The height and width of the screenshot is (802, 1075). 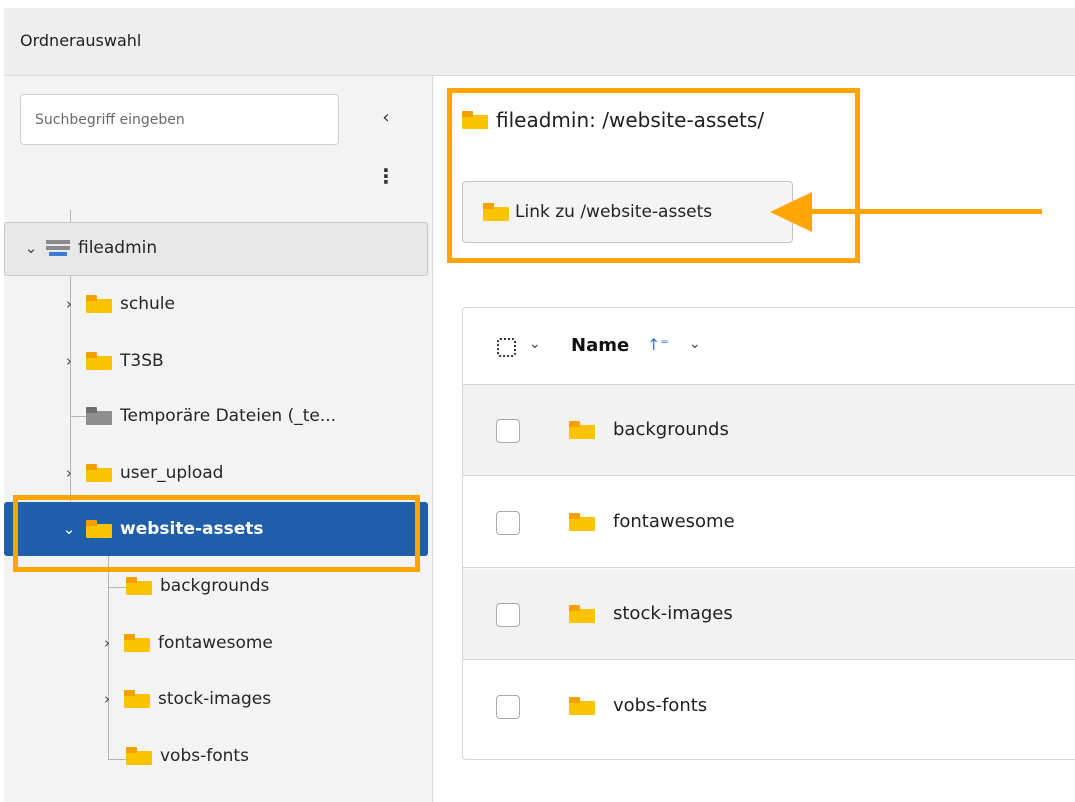 I want to click on tree-item-label: fontawesome, so click(x=215, y=643).